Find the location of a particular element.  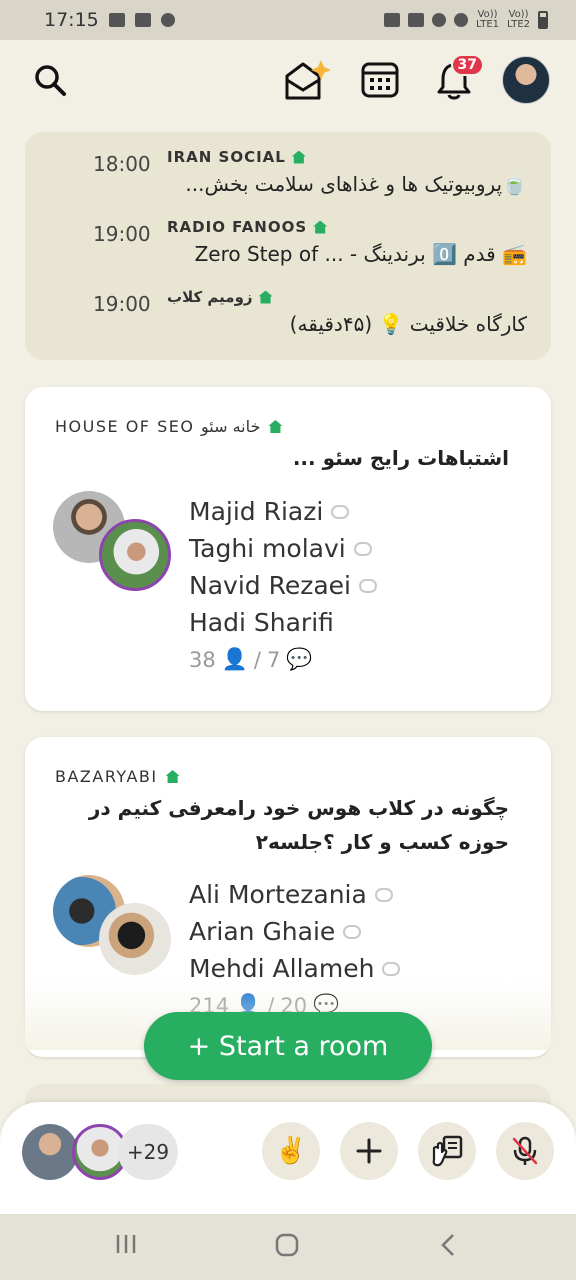

current-room-bar: +29 ✌️ is located at coordinates (288, 1158).